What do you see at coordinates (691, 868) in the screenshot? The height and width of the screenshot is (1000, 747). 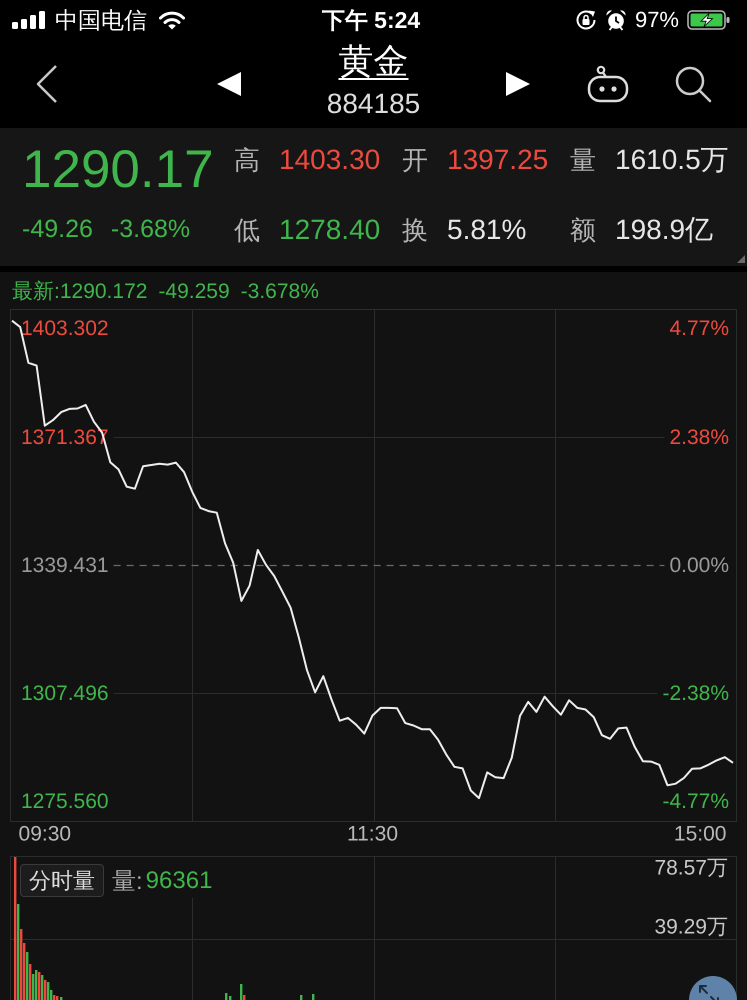 I see `volume-axis-label: 78.57万` at bounding box center [691, 868].